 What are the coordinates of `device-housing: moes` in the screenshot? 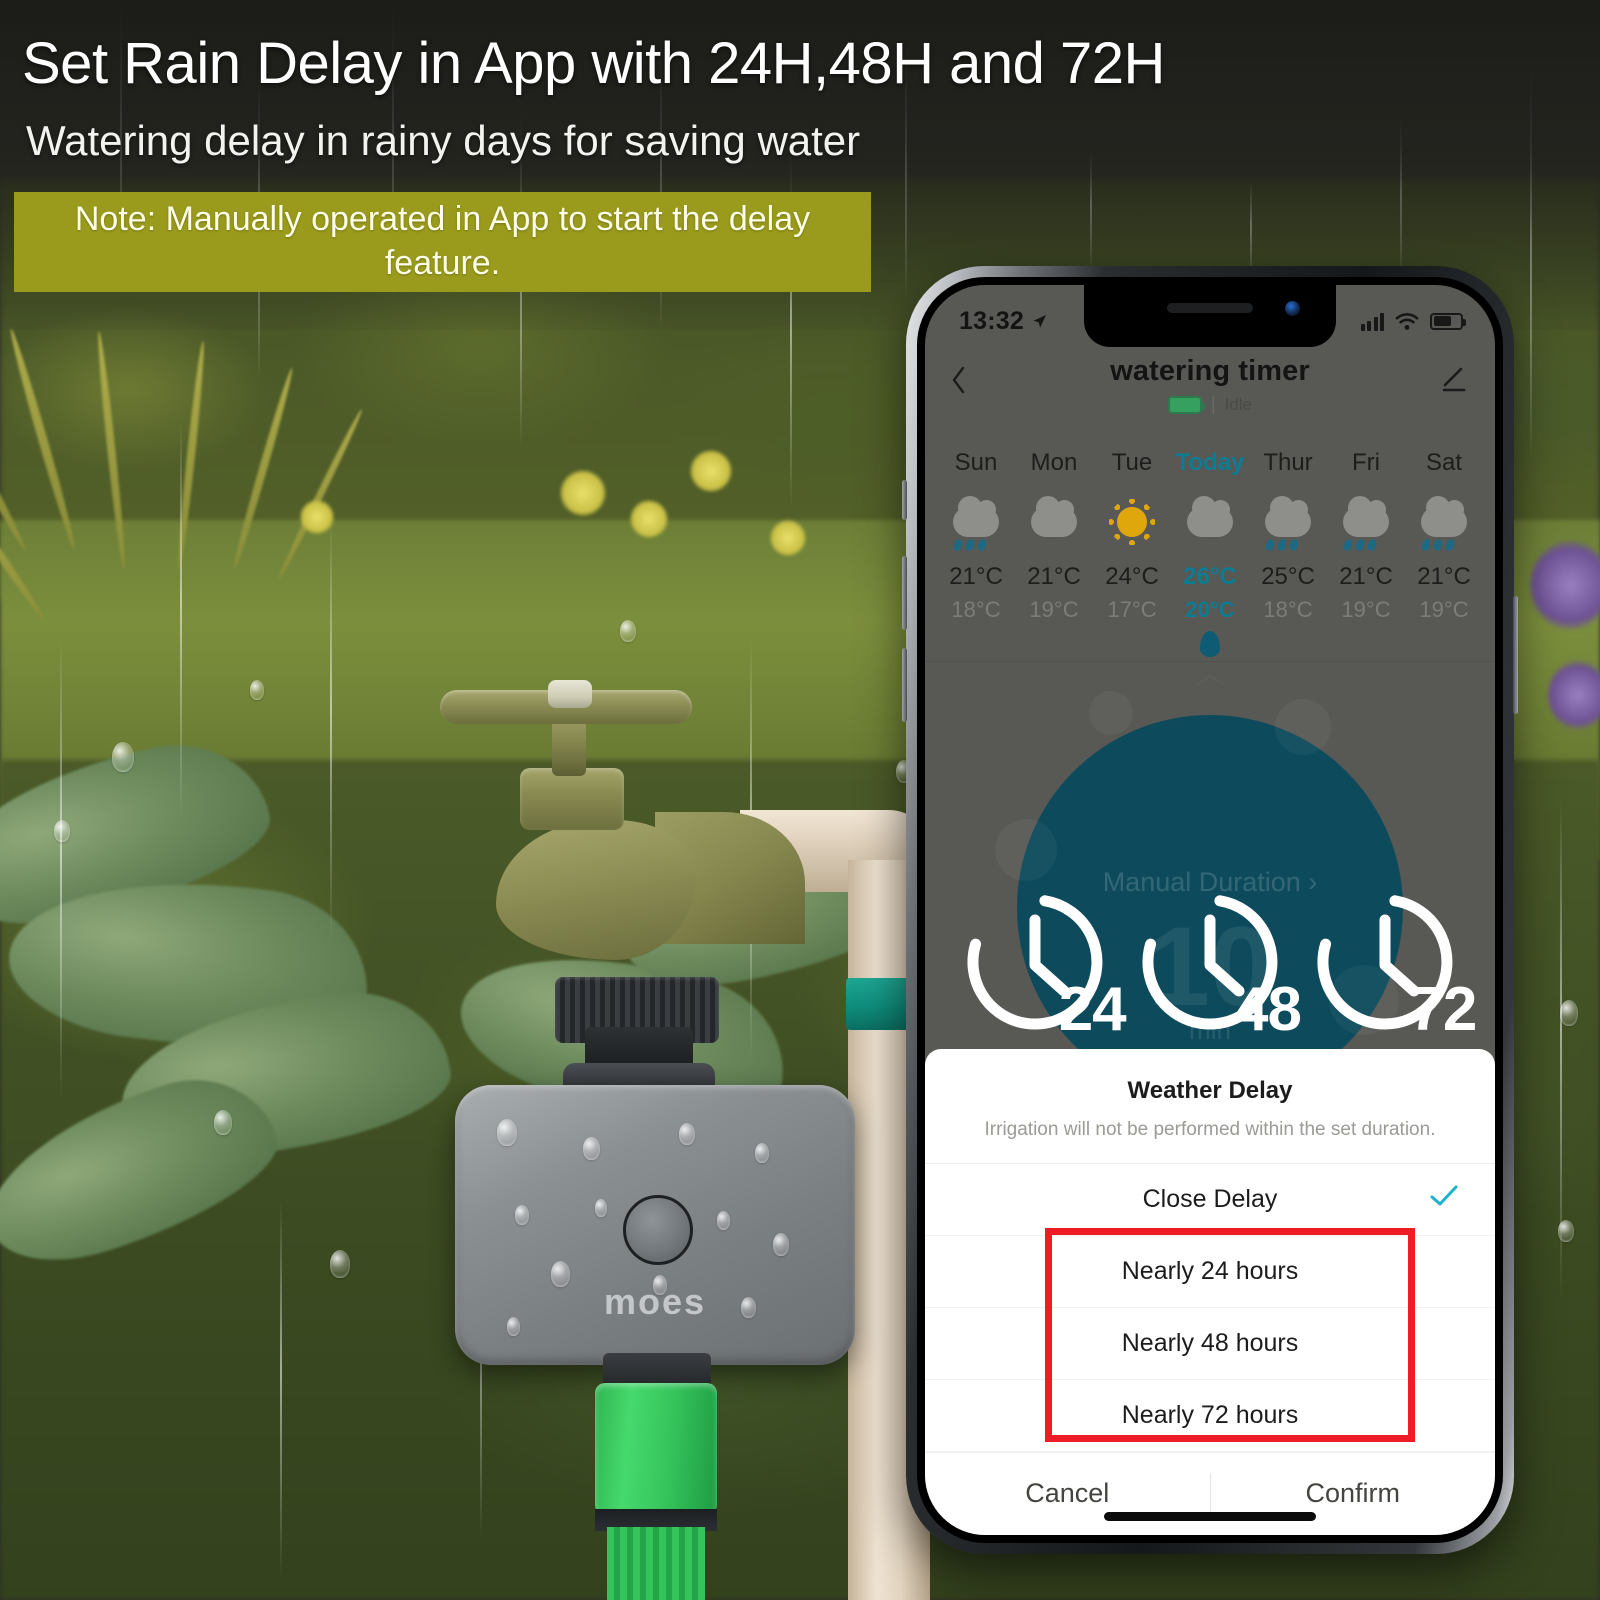 It's located at (655, 1225).